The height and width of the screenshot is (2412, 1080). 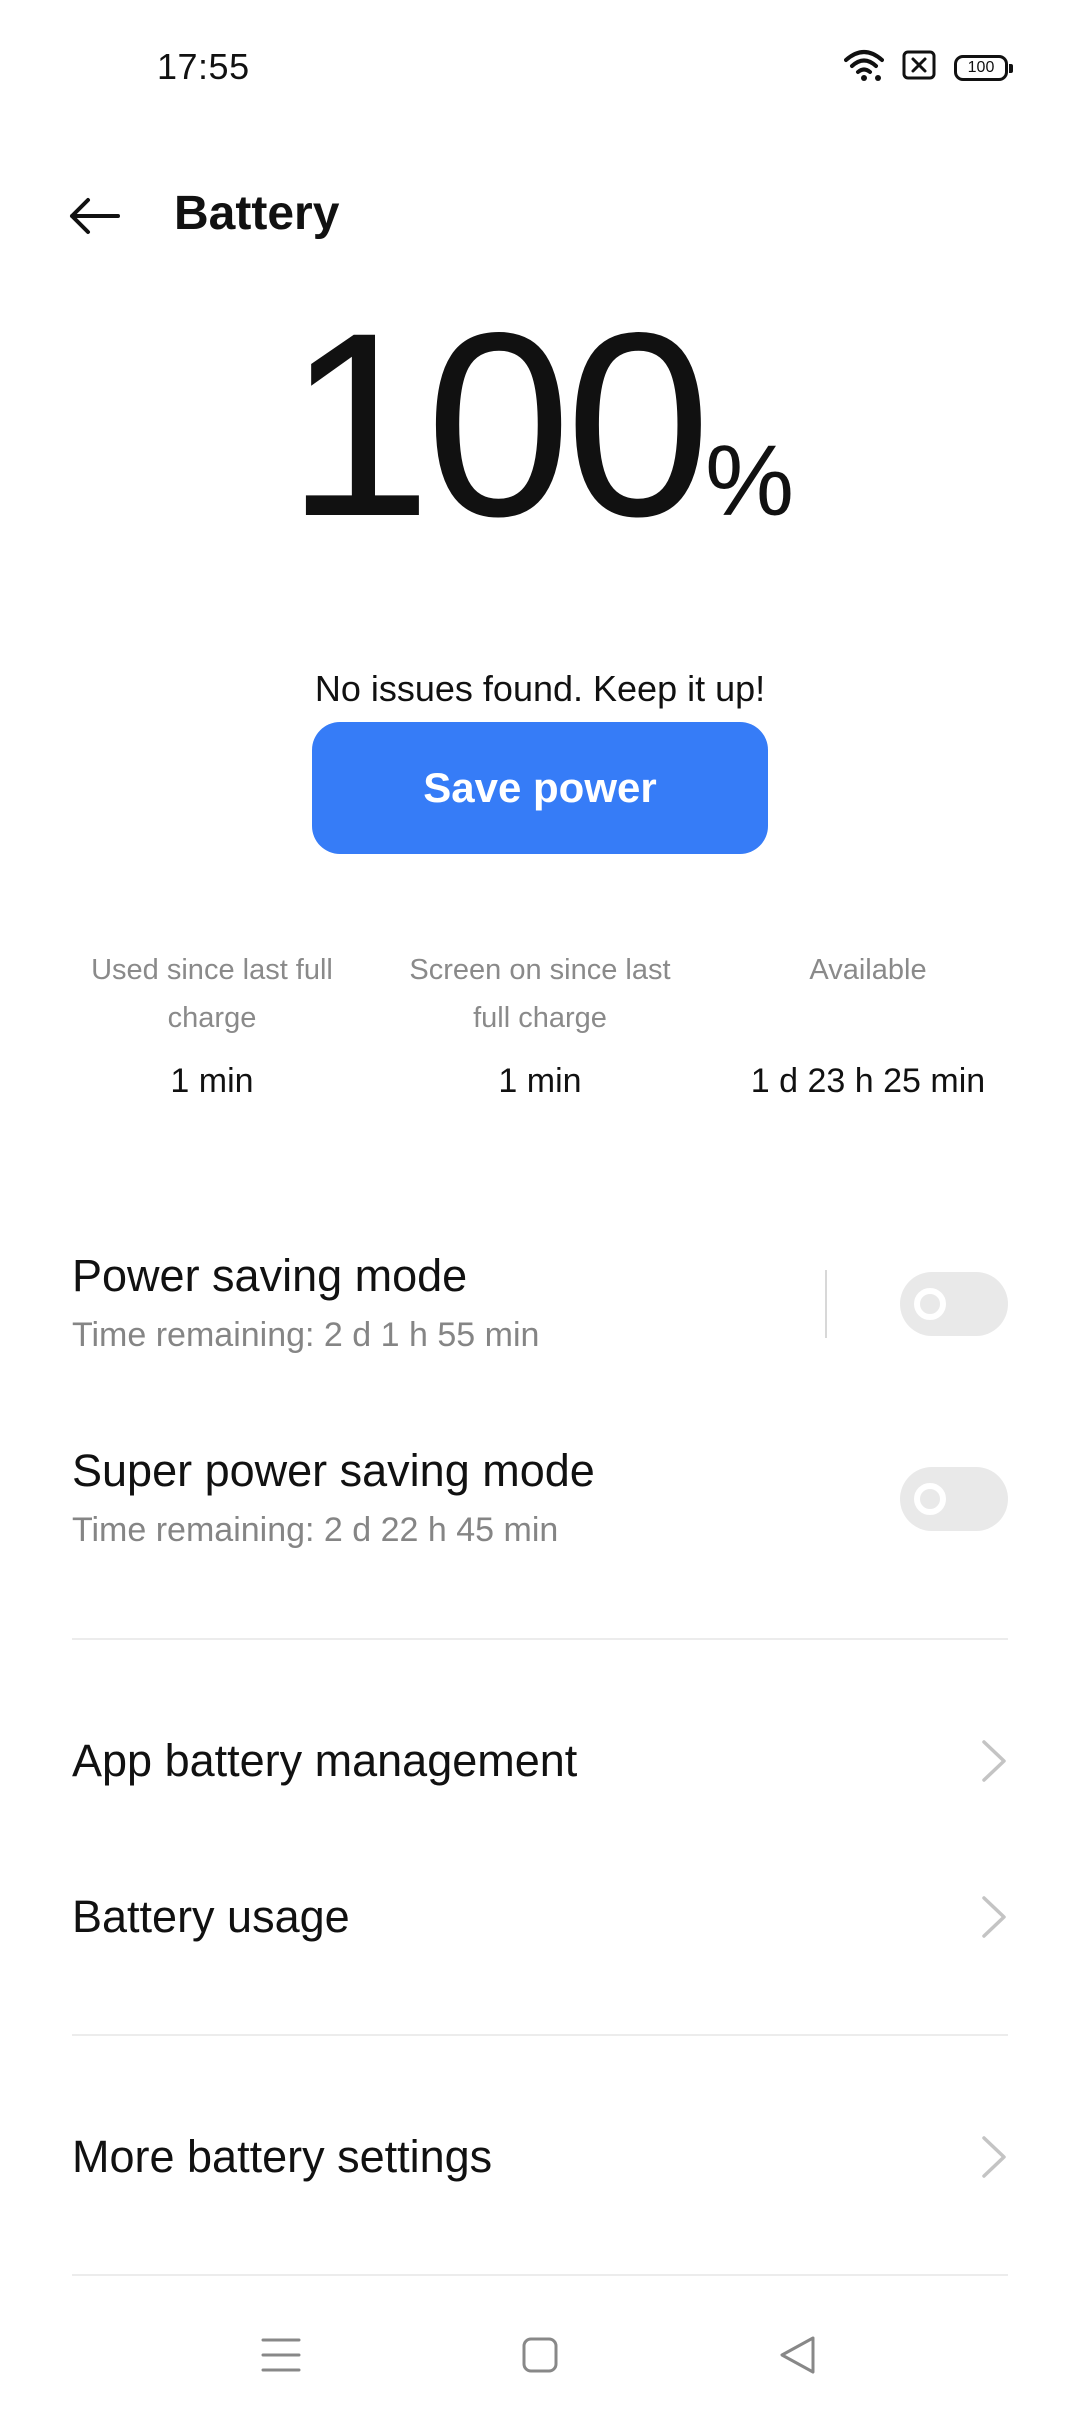 I want to click on more-battery-settings-label: More battery settings, so click(x=282, y=2156).